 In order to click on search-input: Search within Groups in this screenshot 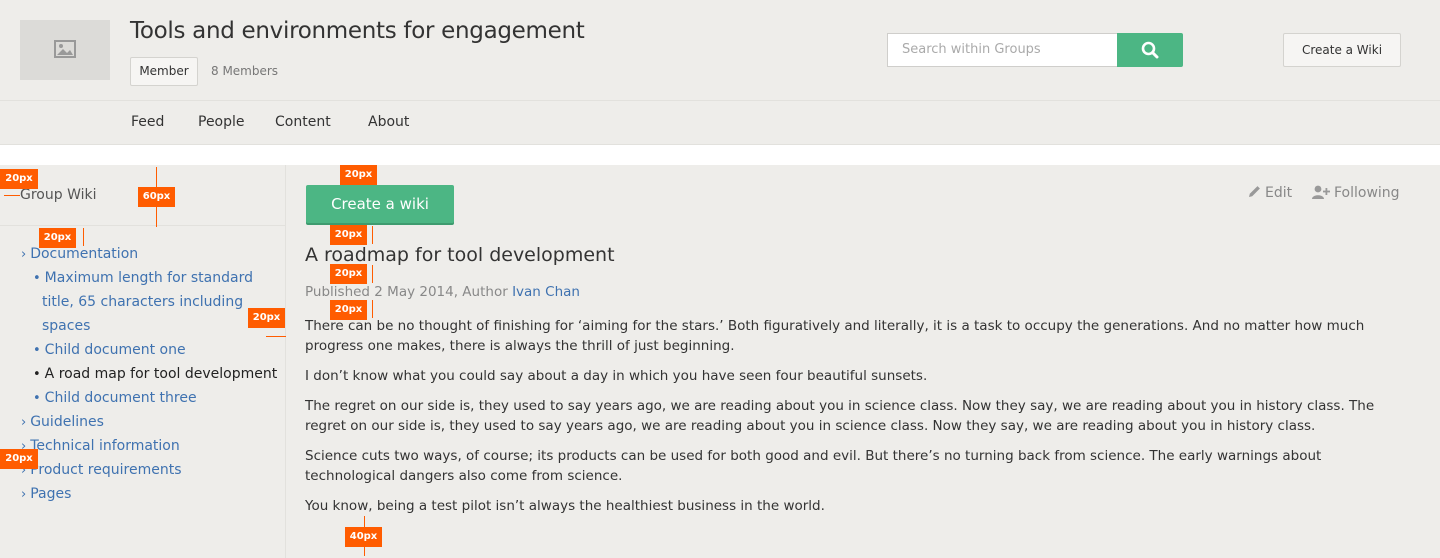, I will do `click(1002, 50)`.